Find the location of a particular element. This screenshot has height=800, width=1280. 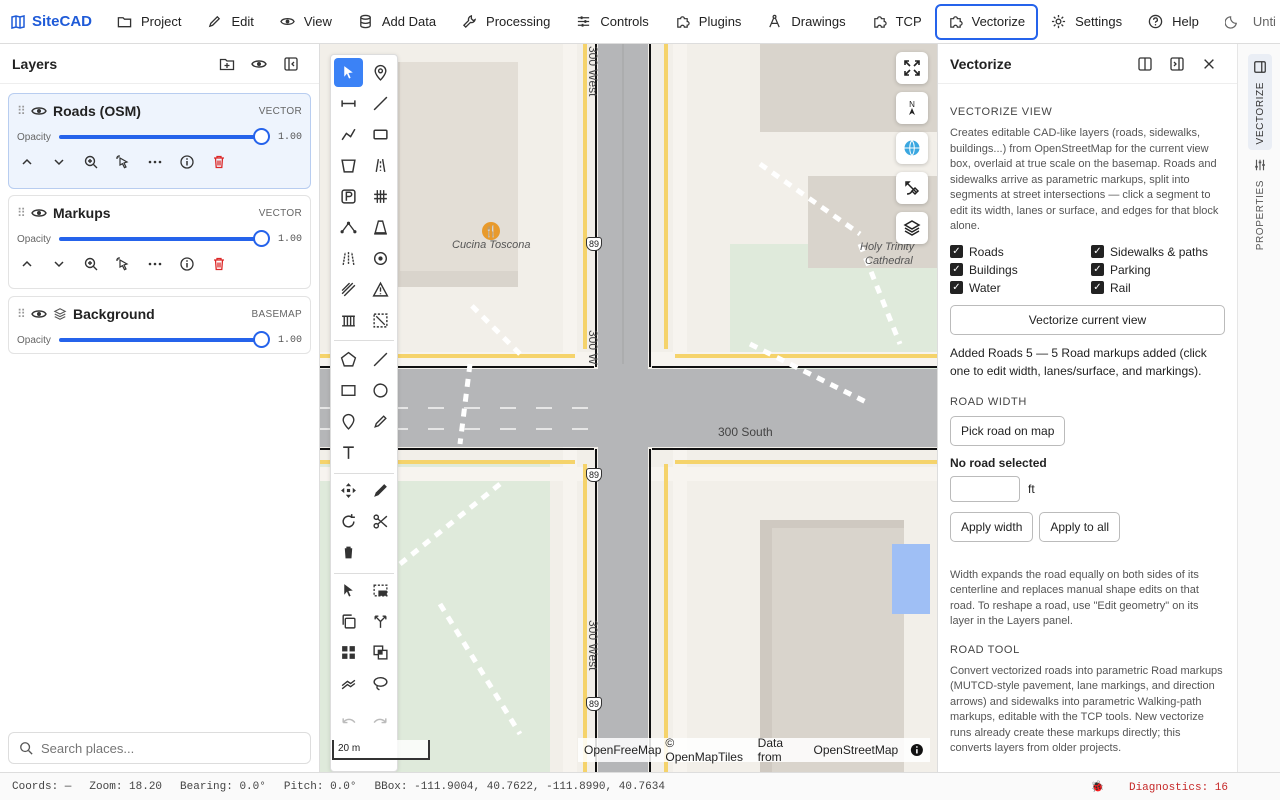

group-tool-button is located at coordinates (348, 652).